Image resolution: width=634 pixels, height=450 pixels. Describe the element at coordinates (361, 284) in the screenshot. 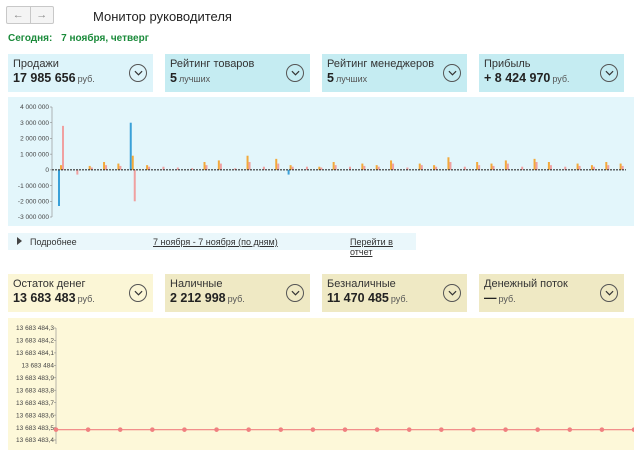

I see `noncash-label: Безналичные` at that location.